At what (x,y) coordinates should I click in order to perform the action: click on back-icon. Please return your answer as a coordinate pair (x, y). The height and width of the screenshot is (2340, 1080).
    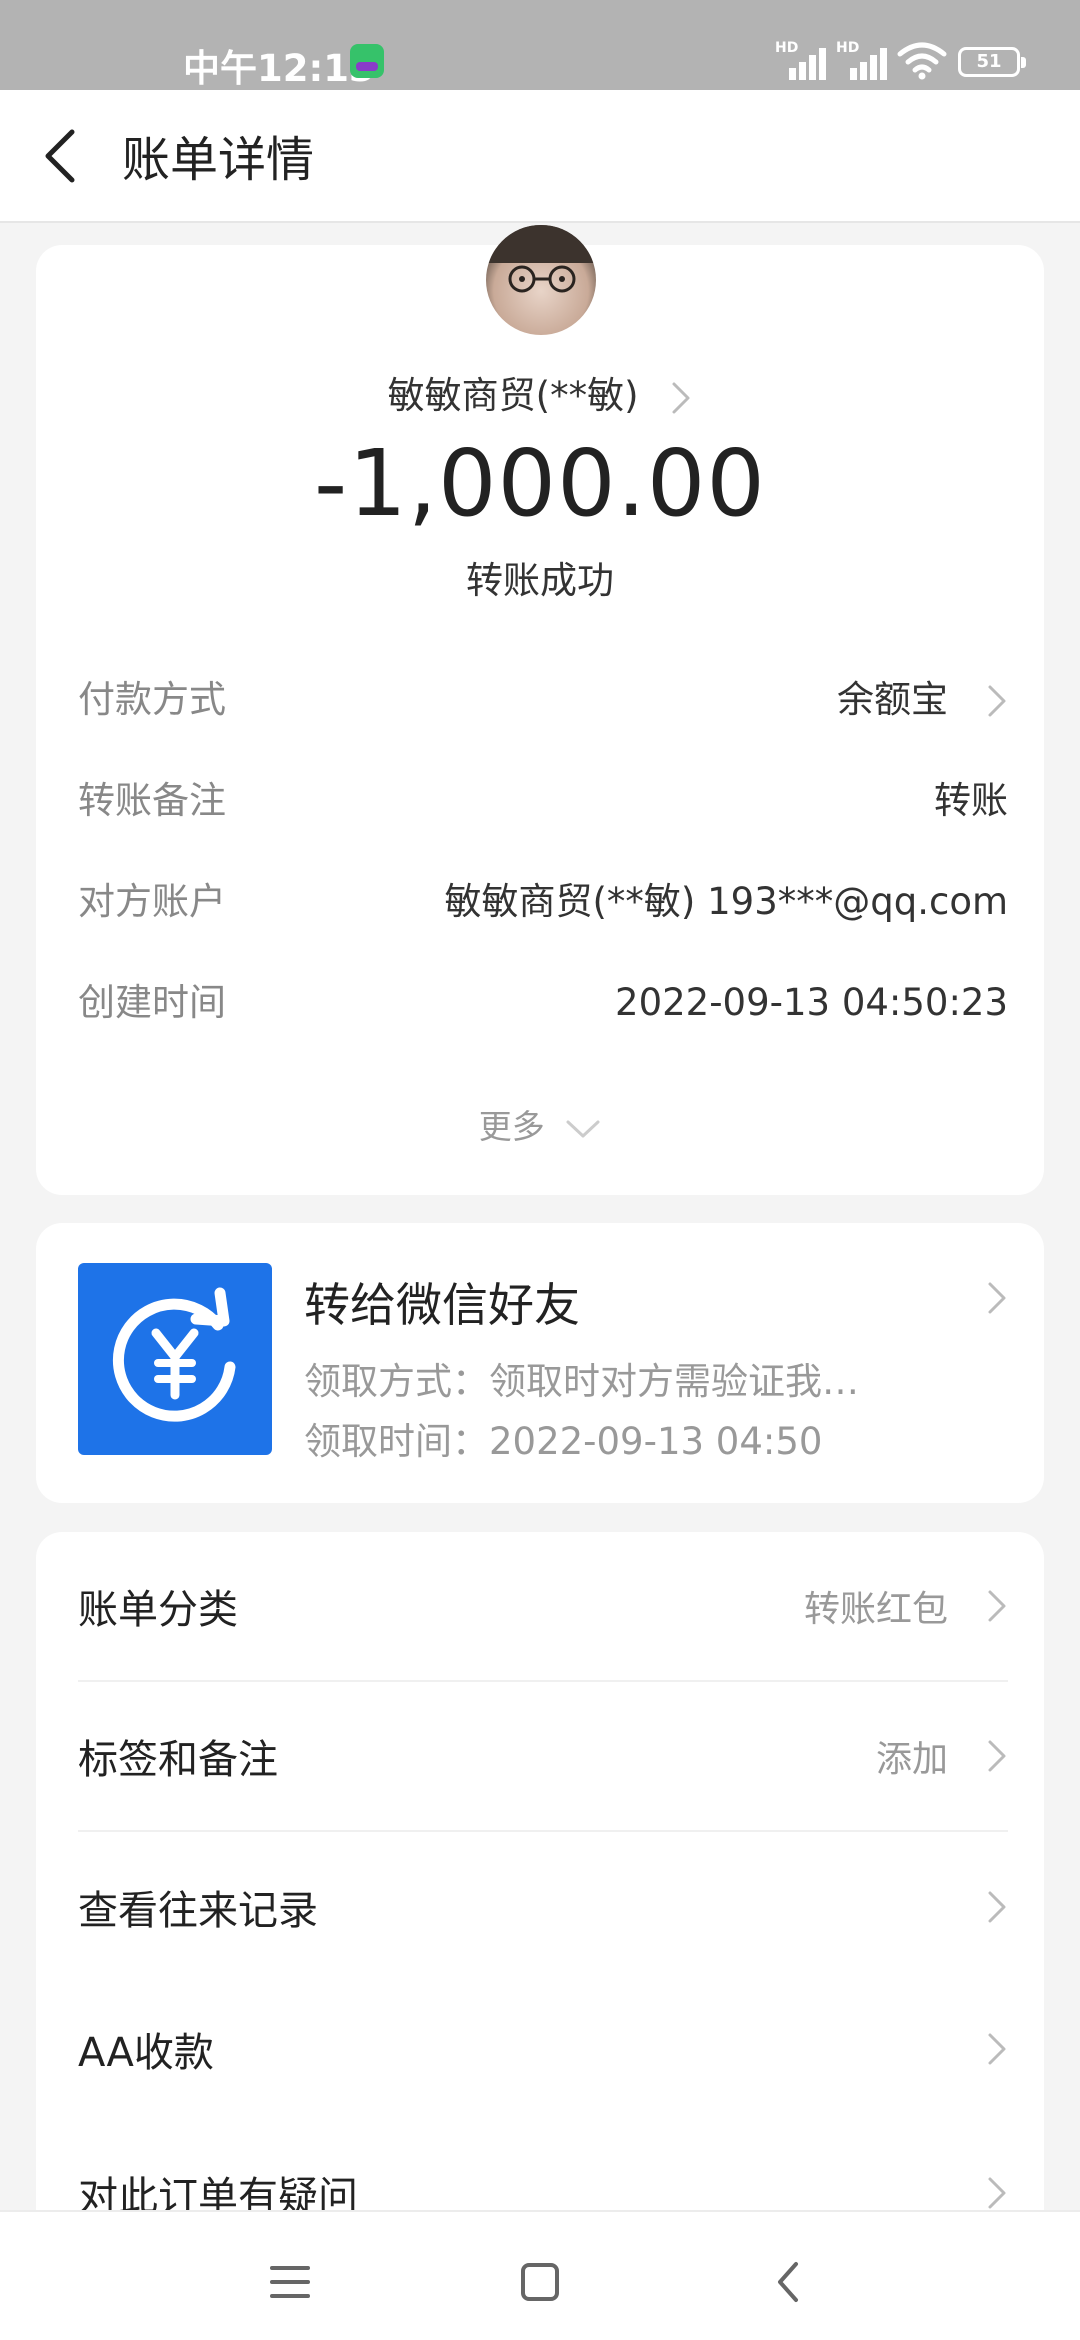
    Looking at the image, I should click on (790, 2282).